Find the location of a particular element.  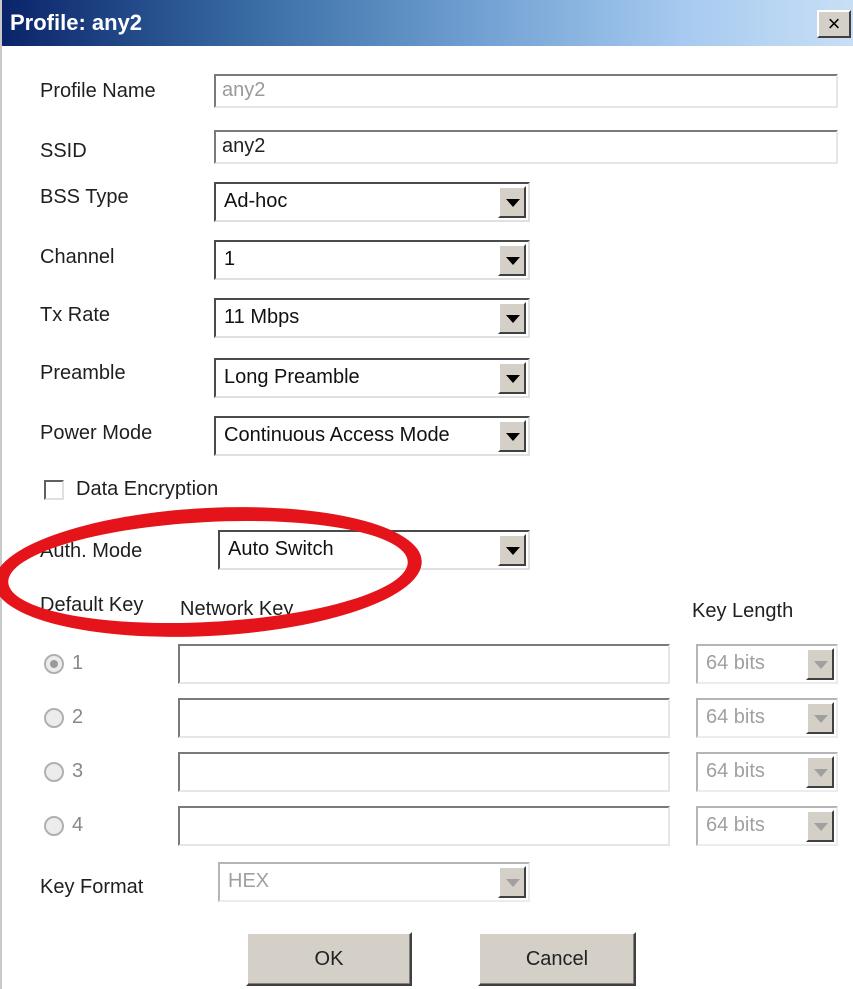

red-oval-highlight is located at coordinates (213, 572).